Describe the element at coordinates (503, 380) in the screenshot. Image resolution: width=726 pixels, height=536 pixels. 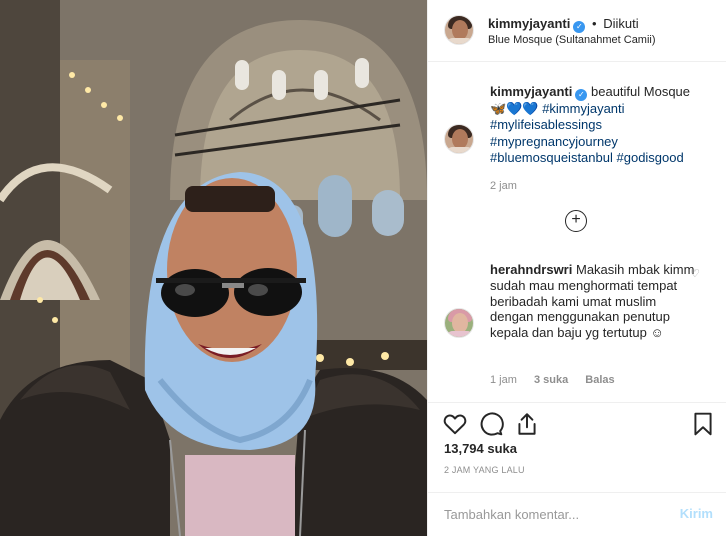
I see `comment-time: 1 jam` at that location.